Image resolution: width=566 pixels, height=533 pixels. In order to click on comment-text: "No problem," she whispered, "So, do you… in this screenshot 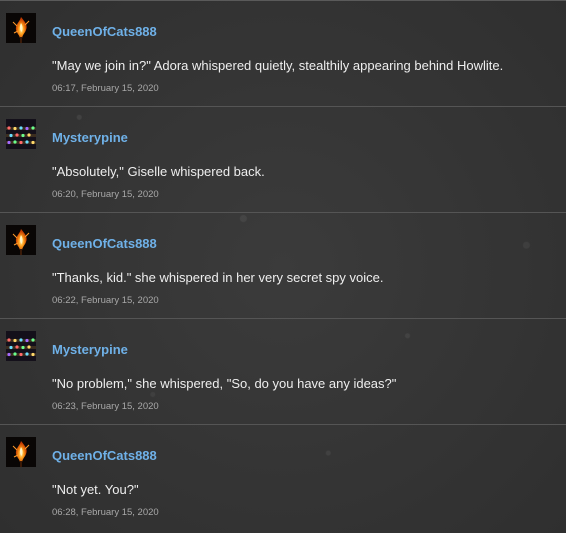, I will do `click(224, 383)`.